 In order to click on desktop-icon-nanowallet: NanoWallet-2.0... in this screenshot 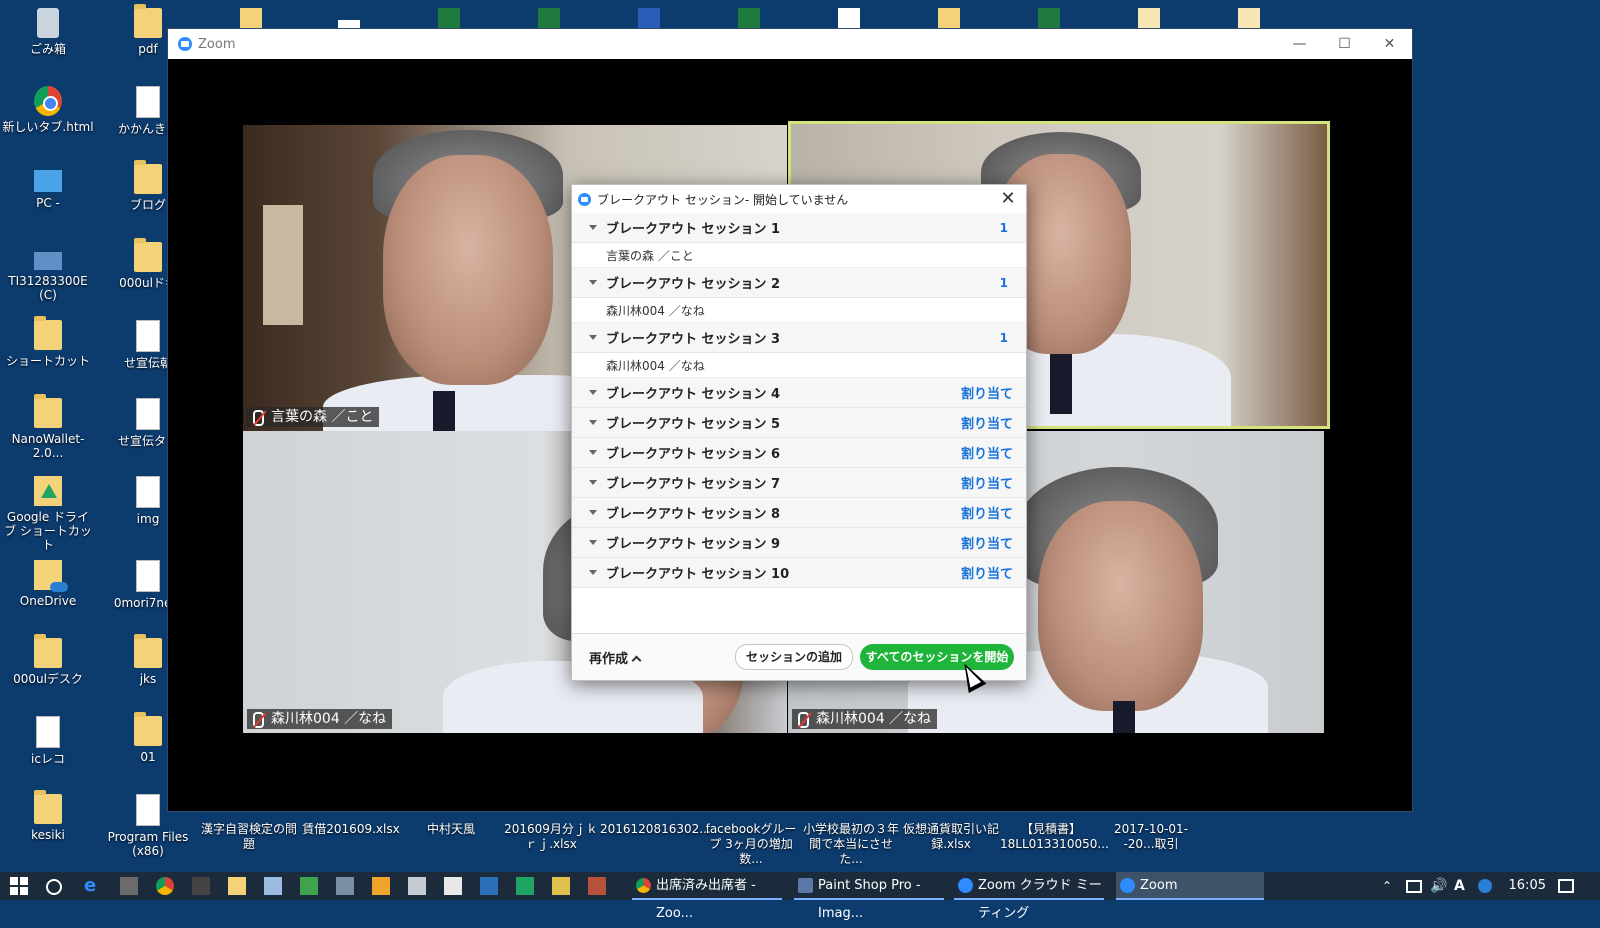, I will do `click(48, 427)`.